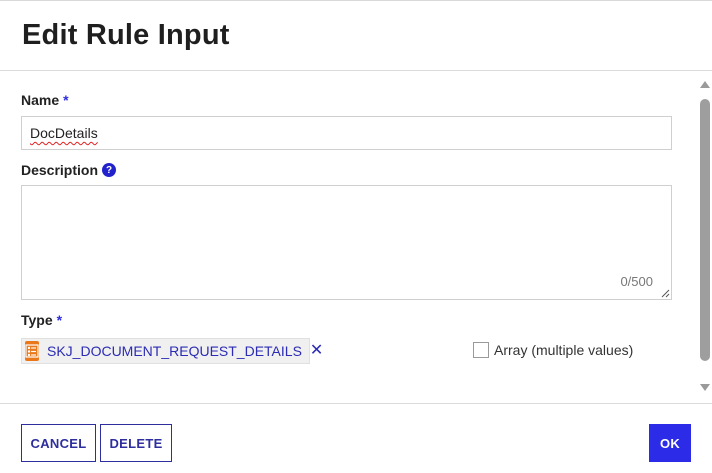 Image resolution: width=712 pixels, height=473 pixels. I want to click on description-label-row: Description ?, so click(69, 170).